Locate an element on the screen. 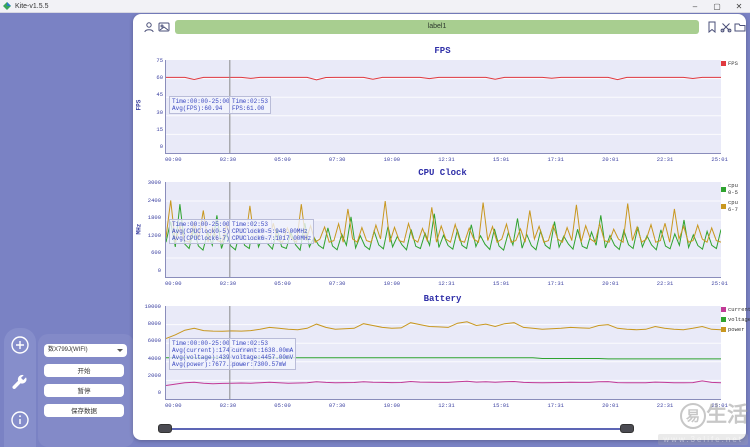  bookmark-icon is located at coordinates (712, 27).